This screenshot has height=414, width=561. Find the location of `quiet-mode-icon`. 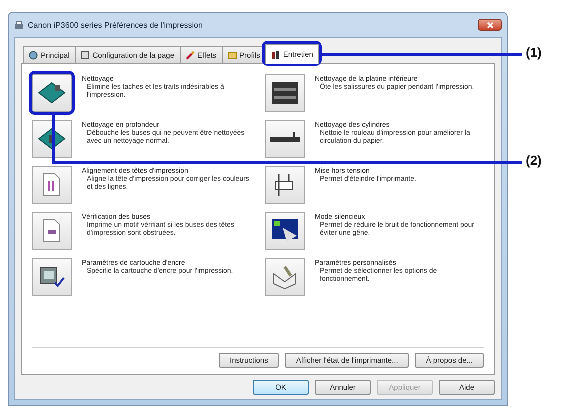

quiet-mode-icon is located at coordinates (285, 231).